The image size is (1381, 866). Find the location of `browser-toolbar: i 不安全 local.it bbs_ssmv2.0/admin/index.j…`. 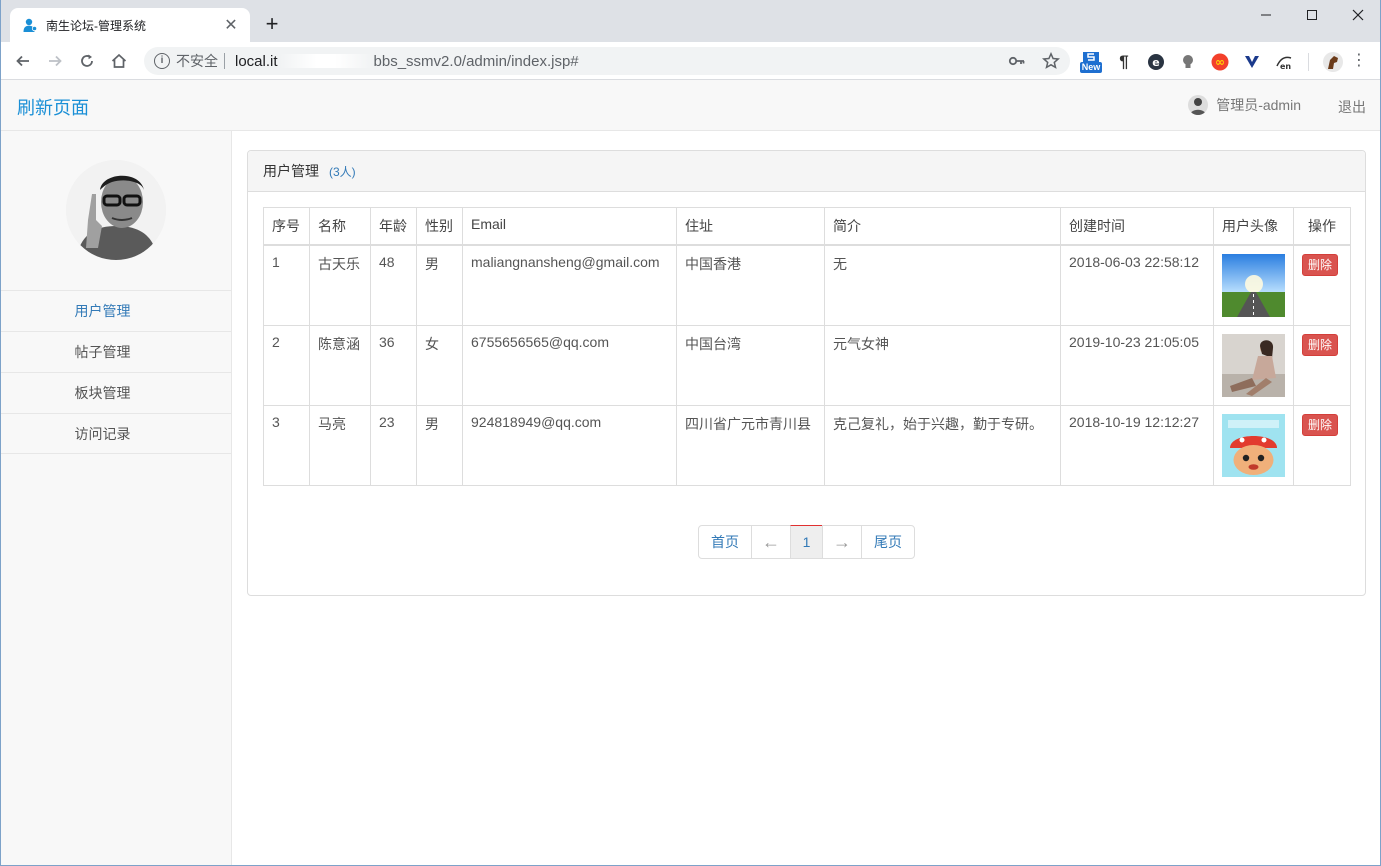

browser-toolbar: i 不安全 local.it bbs_ssmv2.0/admin/index.j… is located at coordinates (690, 61).